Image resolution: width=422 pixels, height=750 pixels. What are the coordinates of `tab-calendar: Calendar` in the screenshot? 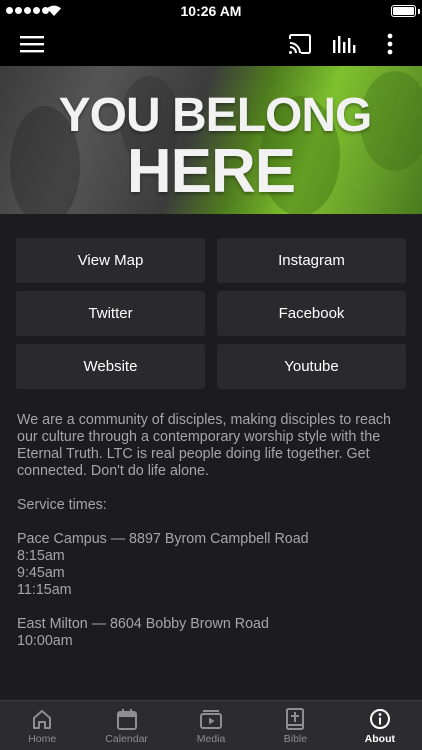 It's located at (126, 725).